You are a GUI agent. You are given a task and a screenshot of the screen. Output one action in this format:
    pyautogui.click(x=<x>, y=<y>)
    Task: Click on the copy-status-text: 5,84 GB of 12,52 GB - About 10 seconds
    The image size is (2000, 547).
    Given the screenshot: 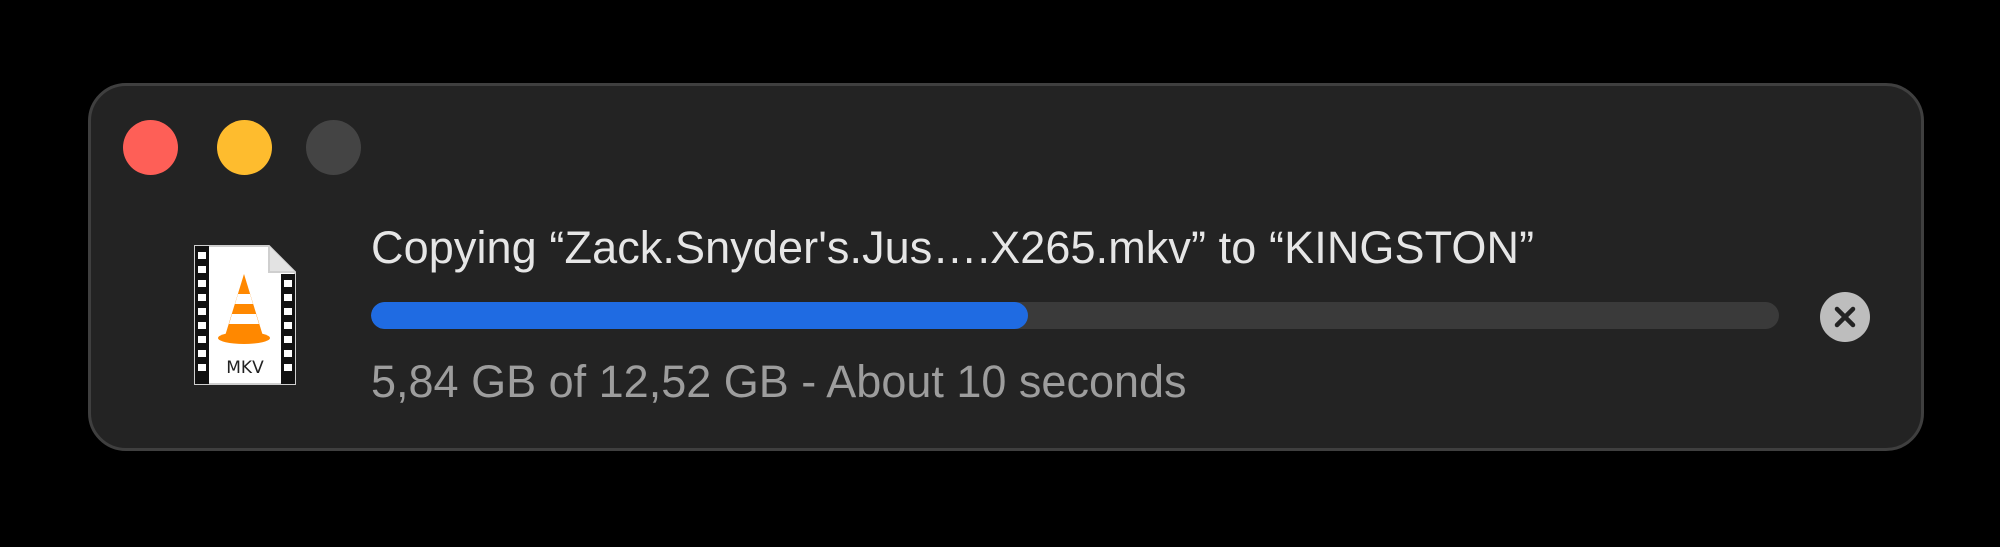 What is the action you would take?
    pyautogui.click(x=779, y=381)
    